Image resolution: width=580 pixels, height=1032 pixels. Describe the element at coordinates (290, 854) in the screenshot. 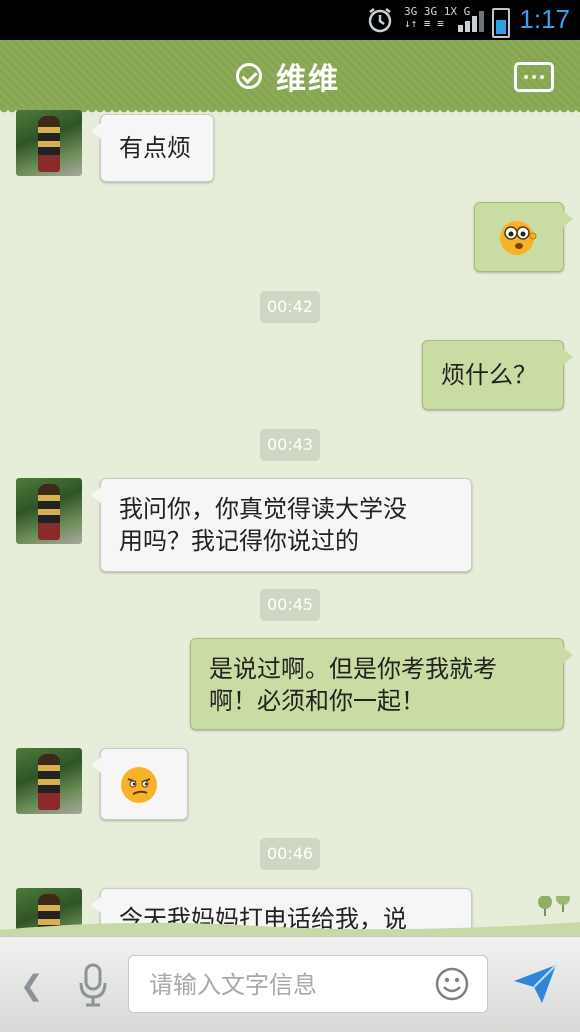

I see `timestamp: 00:46` at that location.